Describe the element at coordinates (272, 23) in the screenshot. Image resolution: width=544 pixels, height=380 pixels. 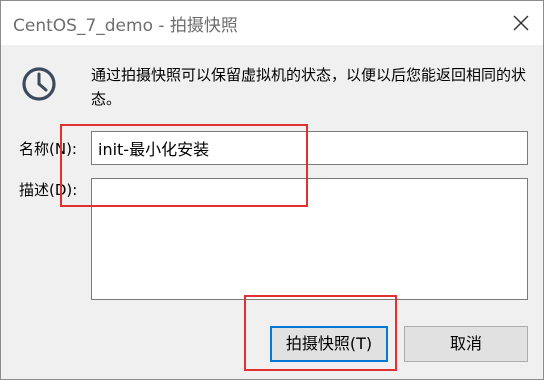
I see `title-bar: CentOS_7_demo - 拍摄快照` at that location.